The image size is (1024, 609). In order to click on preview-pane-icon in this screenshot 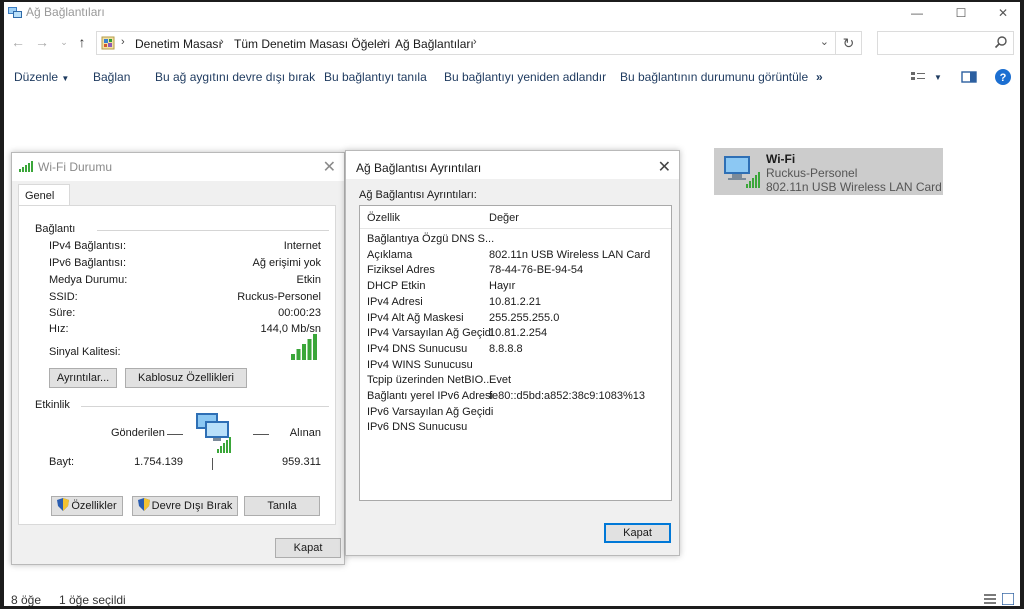, I will do `click(969, 77)`.